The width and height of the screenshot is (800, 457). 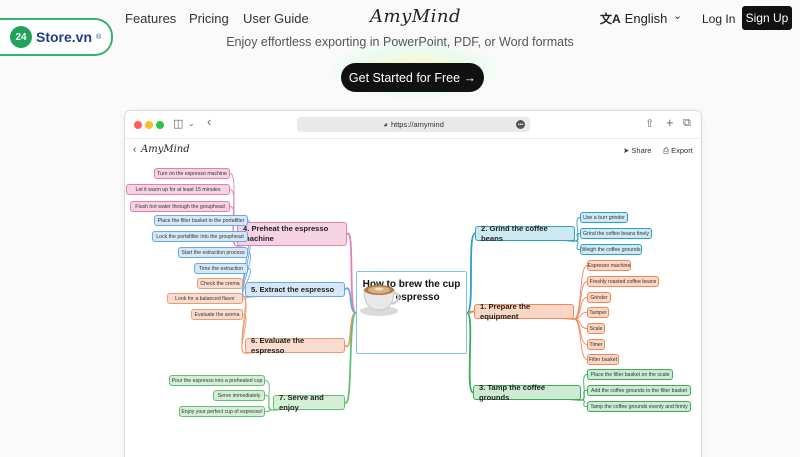 What do you see at coordinates (180, 206) in the screenshot?
I see `leaf-node: Flush hot water through the grouphead` at bounding box center [180, 206].